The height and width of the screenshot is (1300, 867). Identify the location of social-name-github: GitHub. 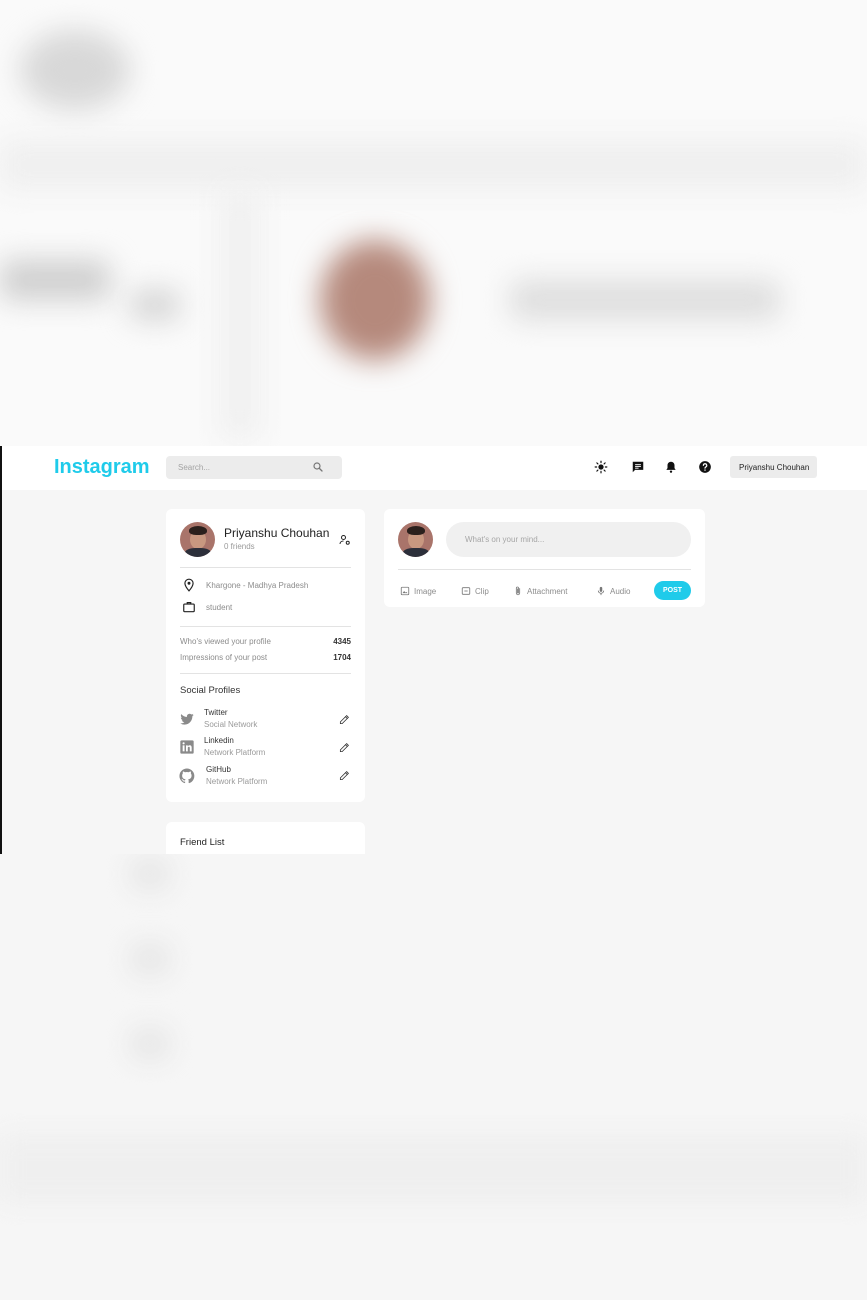
(218, 769).